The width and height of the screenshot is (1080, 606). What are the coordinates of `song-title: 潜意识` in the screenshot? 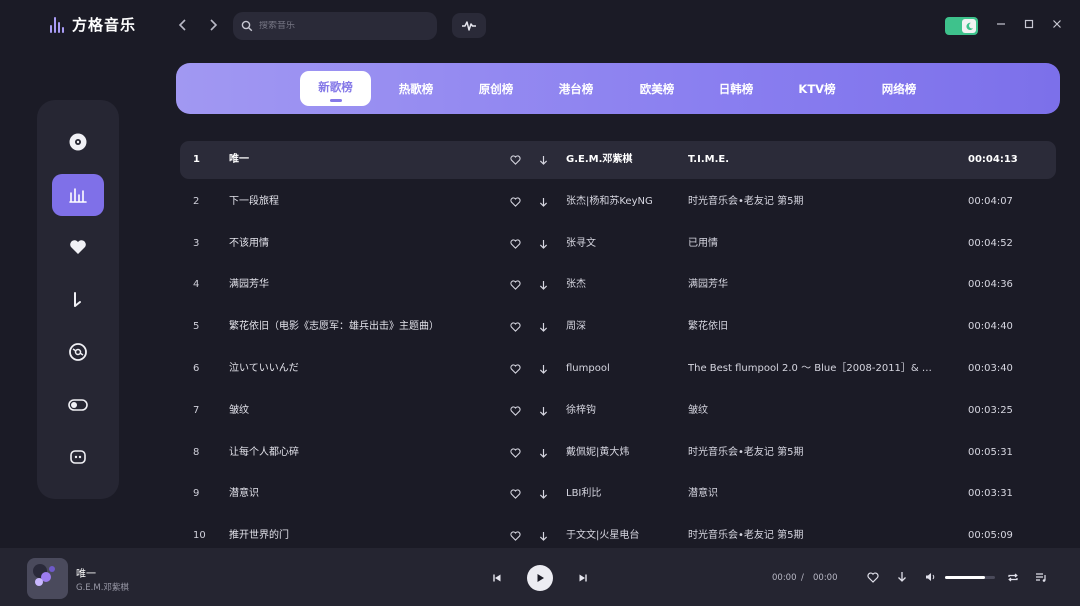 It's located at (359, 494).